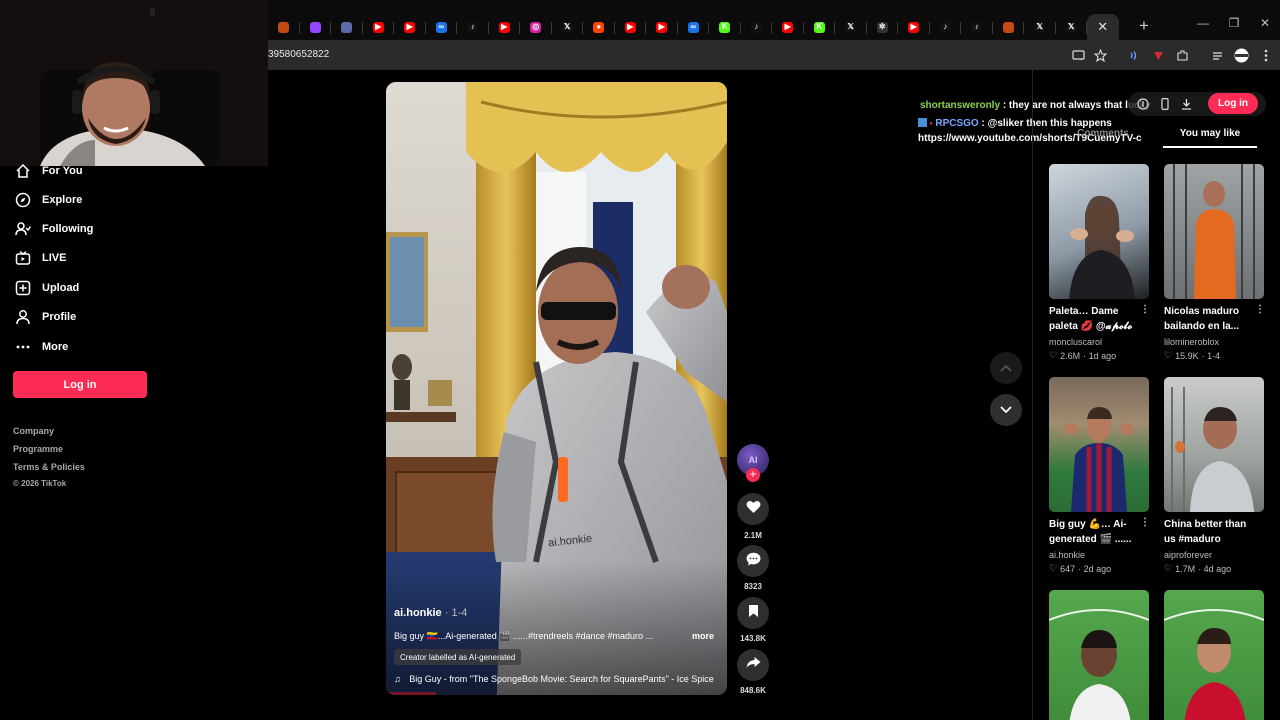  I want to click on ai-generated-label: Creator labelled as AI-generated, so click(458, 657).